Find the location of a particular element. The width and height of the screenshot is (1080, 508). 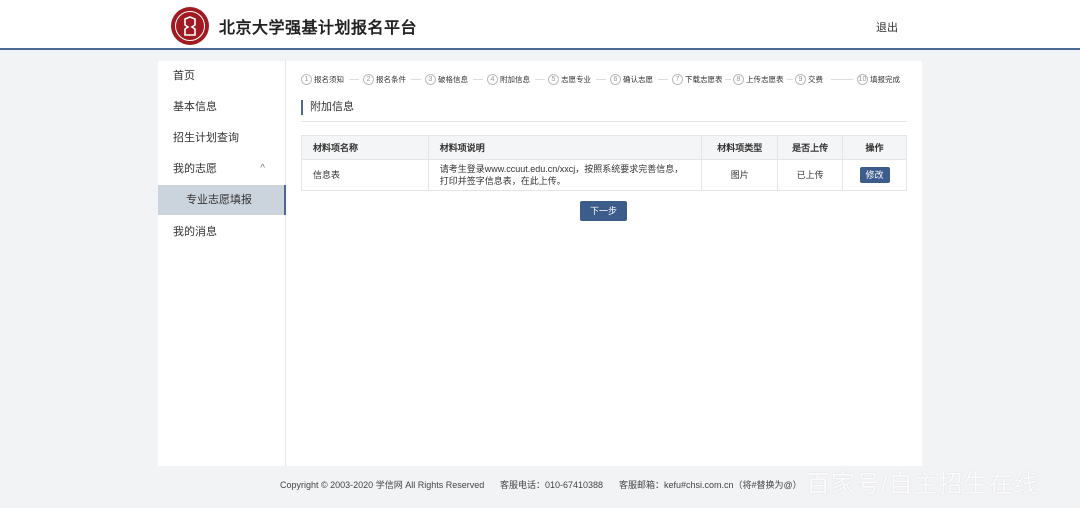

edit-button: 修改 is located at coordinates (874, 175).